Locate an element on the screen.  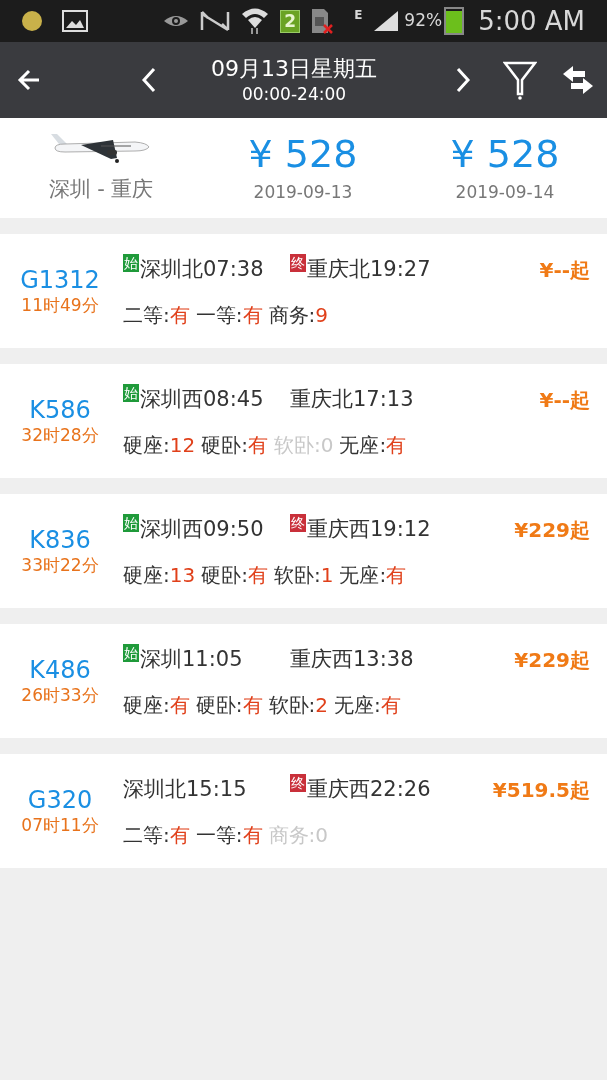
sim-error-icon is located at coordinates (322, 21).